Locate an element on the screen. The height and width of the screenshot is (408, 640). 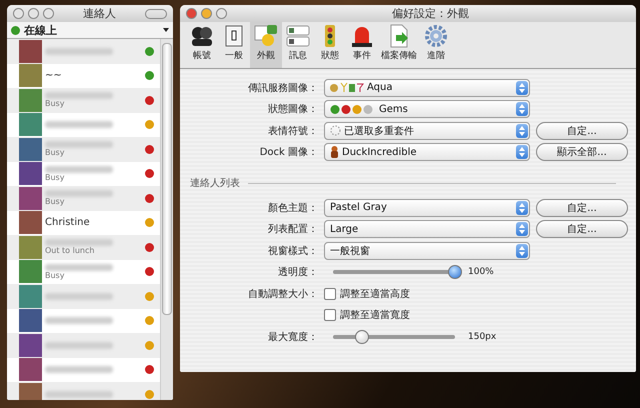
toolbar-tab: 一般 is located at coordinates (234, 45).